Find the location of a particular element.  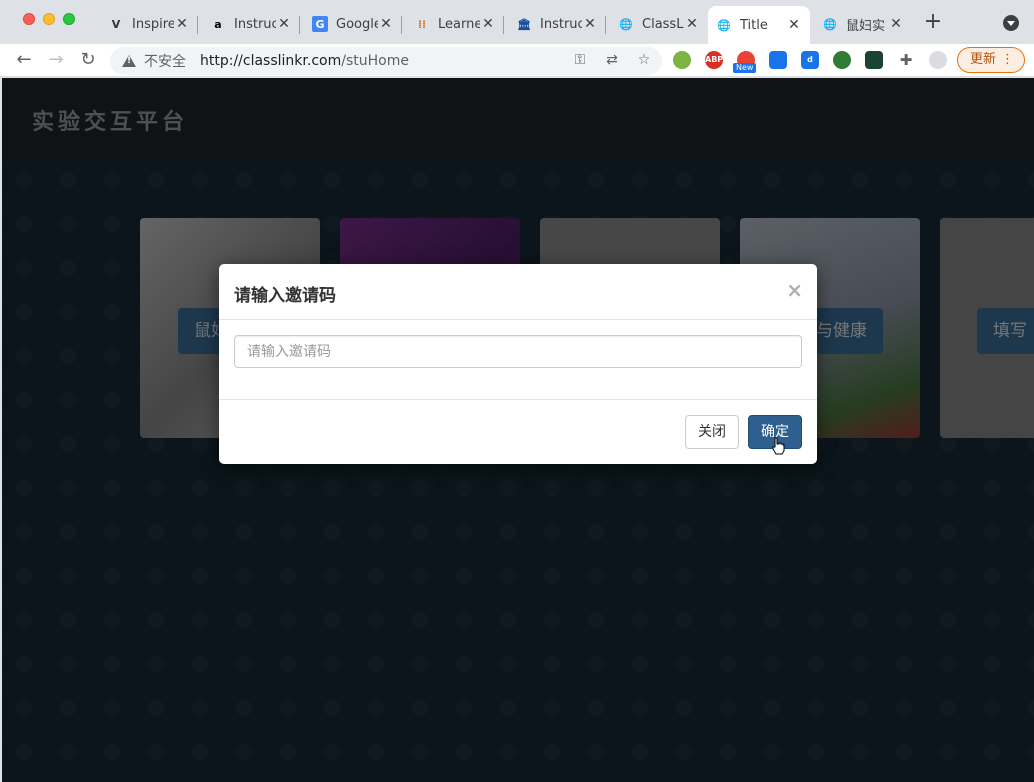

extension-green-icon is located at coordinates (682, 60).